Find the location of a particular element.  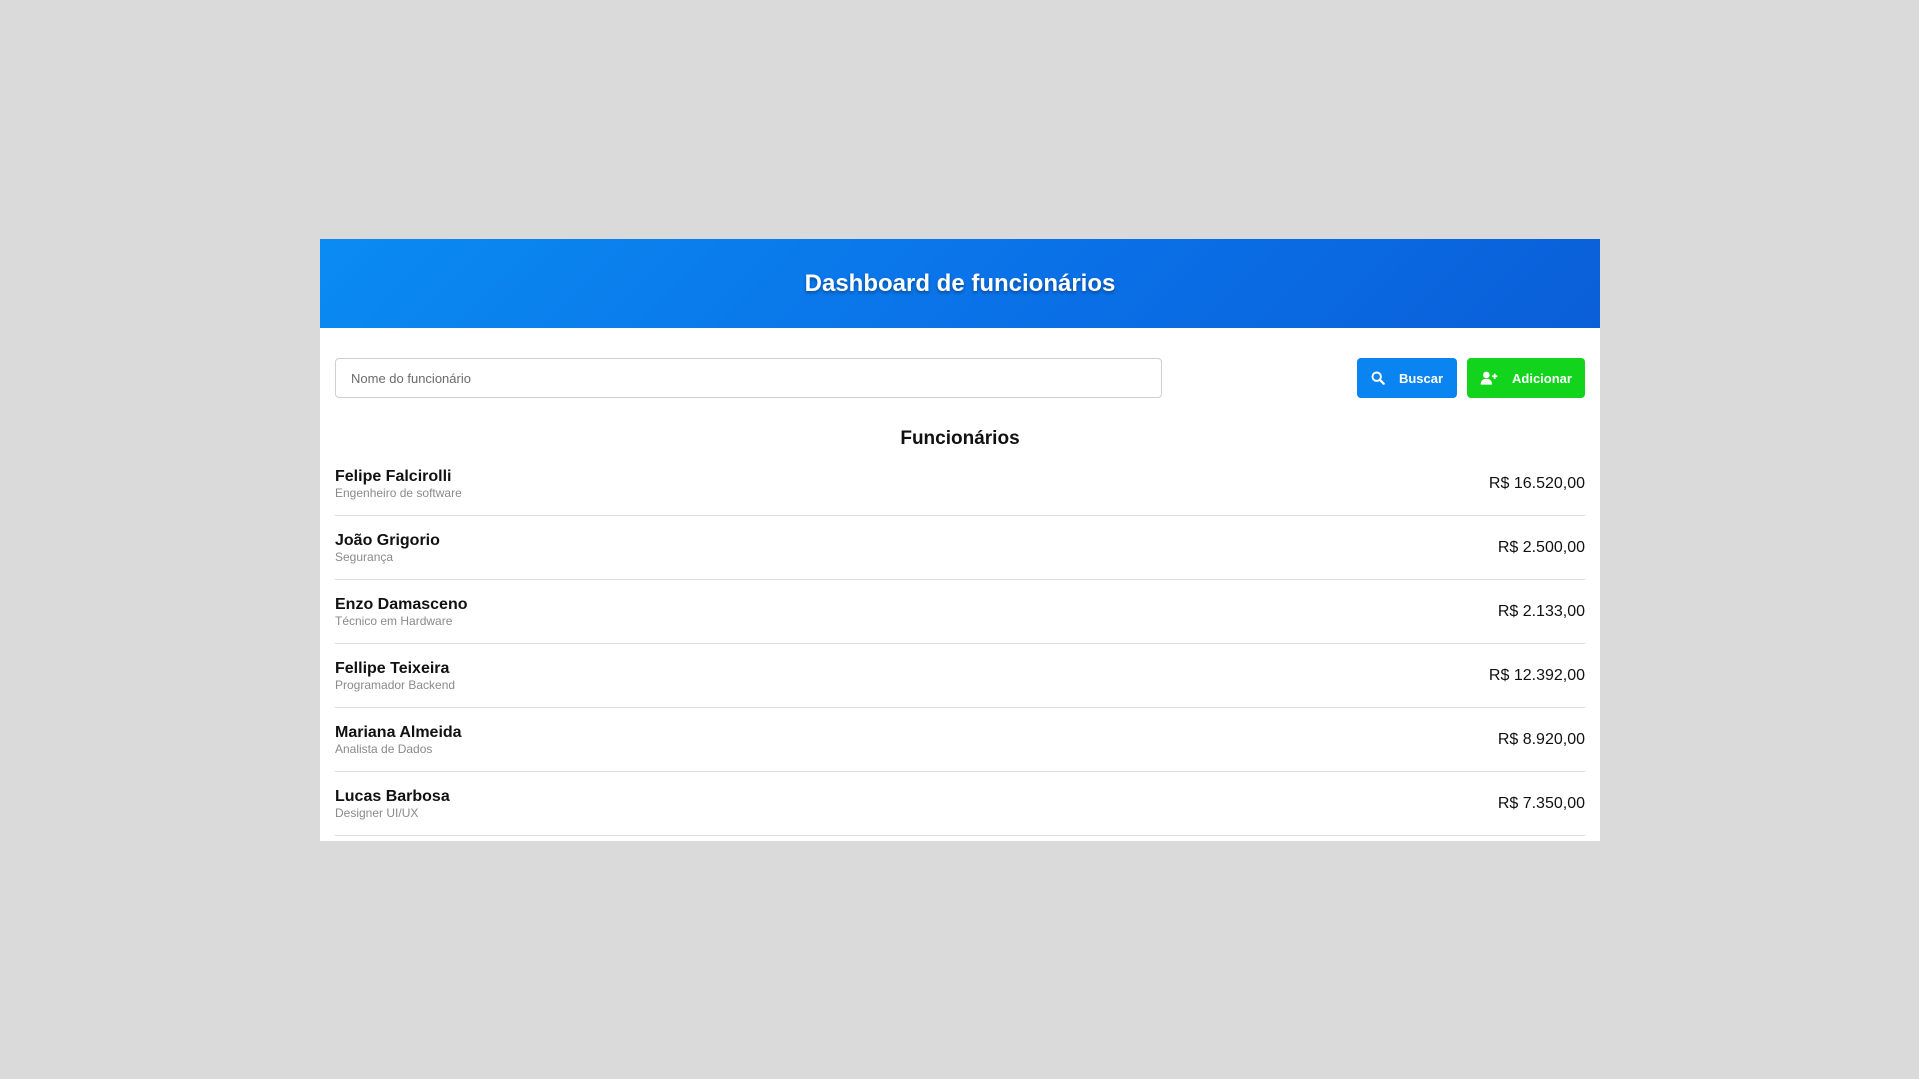

employee-info: Felipe Falcirolli Engenheiro de software is located at coordinates (398, 484).